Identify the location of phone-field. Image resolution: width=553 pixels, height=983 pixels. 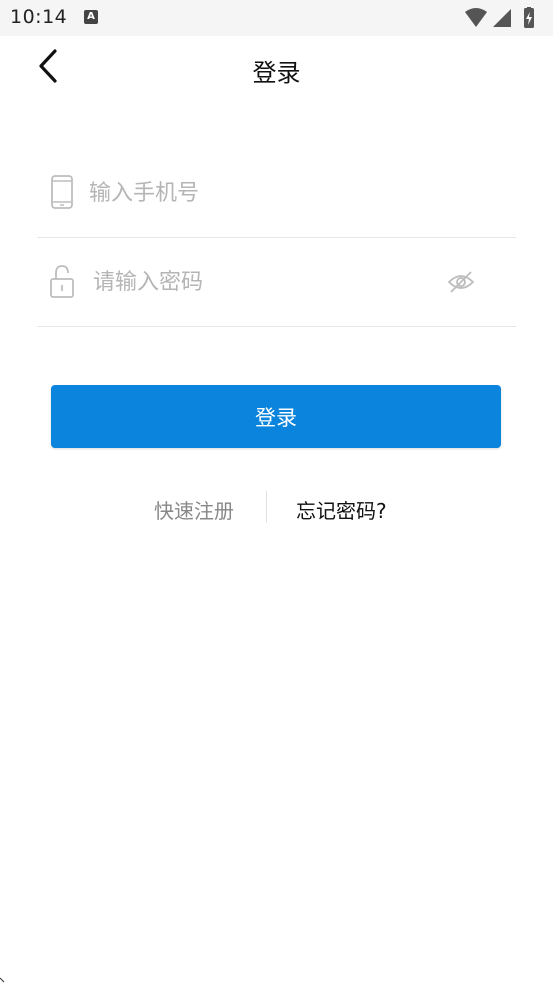
(276, 193).